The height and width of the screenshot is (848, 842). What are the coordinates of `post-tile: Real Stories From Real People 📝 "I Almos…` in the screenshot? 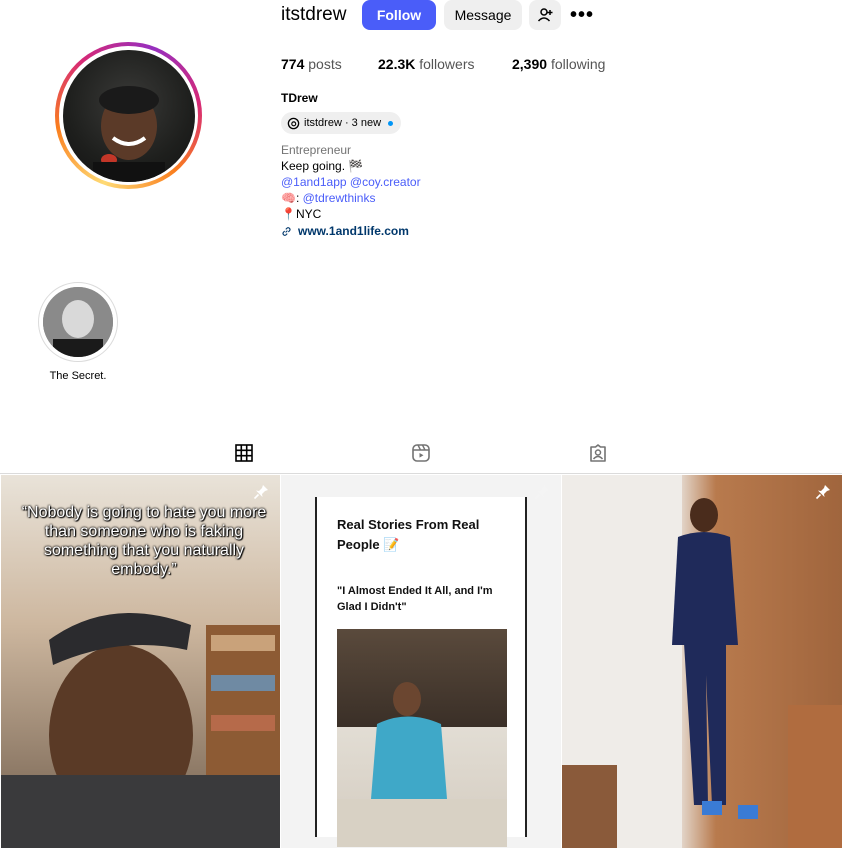 It's located at (421, 661).